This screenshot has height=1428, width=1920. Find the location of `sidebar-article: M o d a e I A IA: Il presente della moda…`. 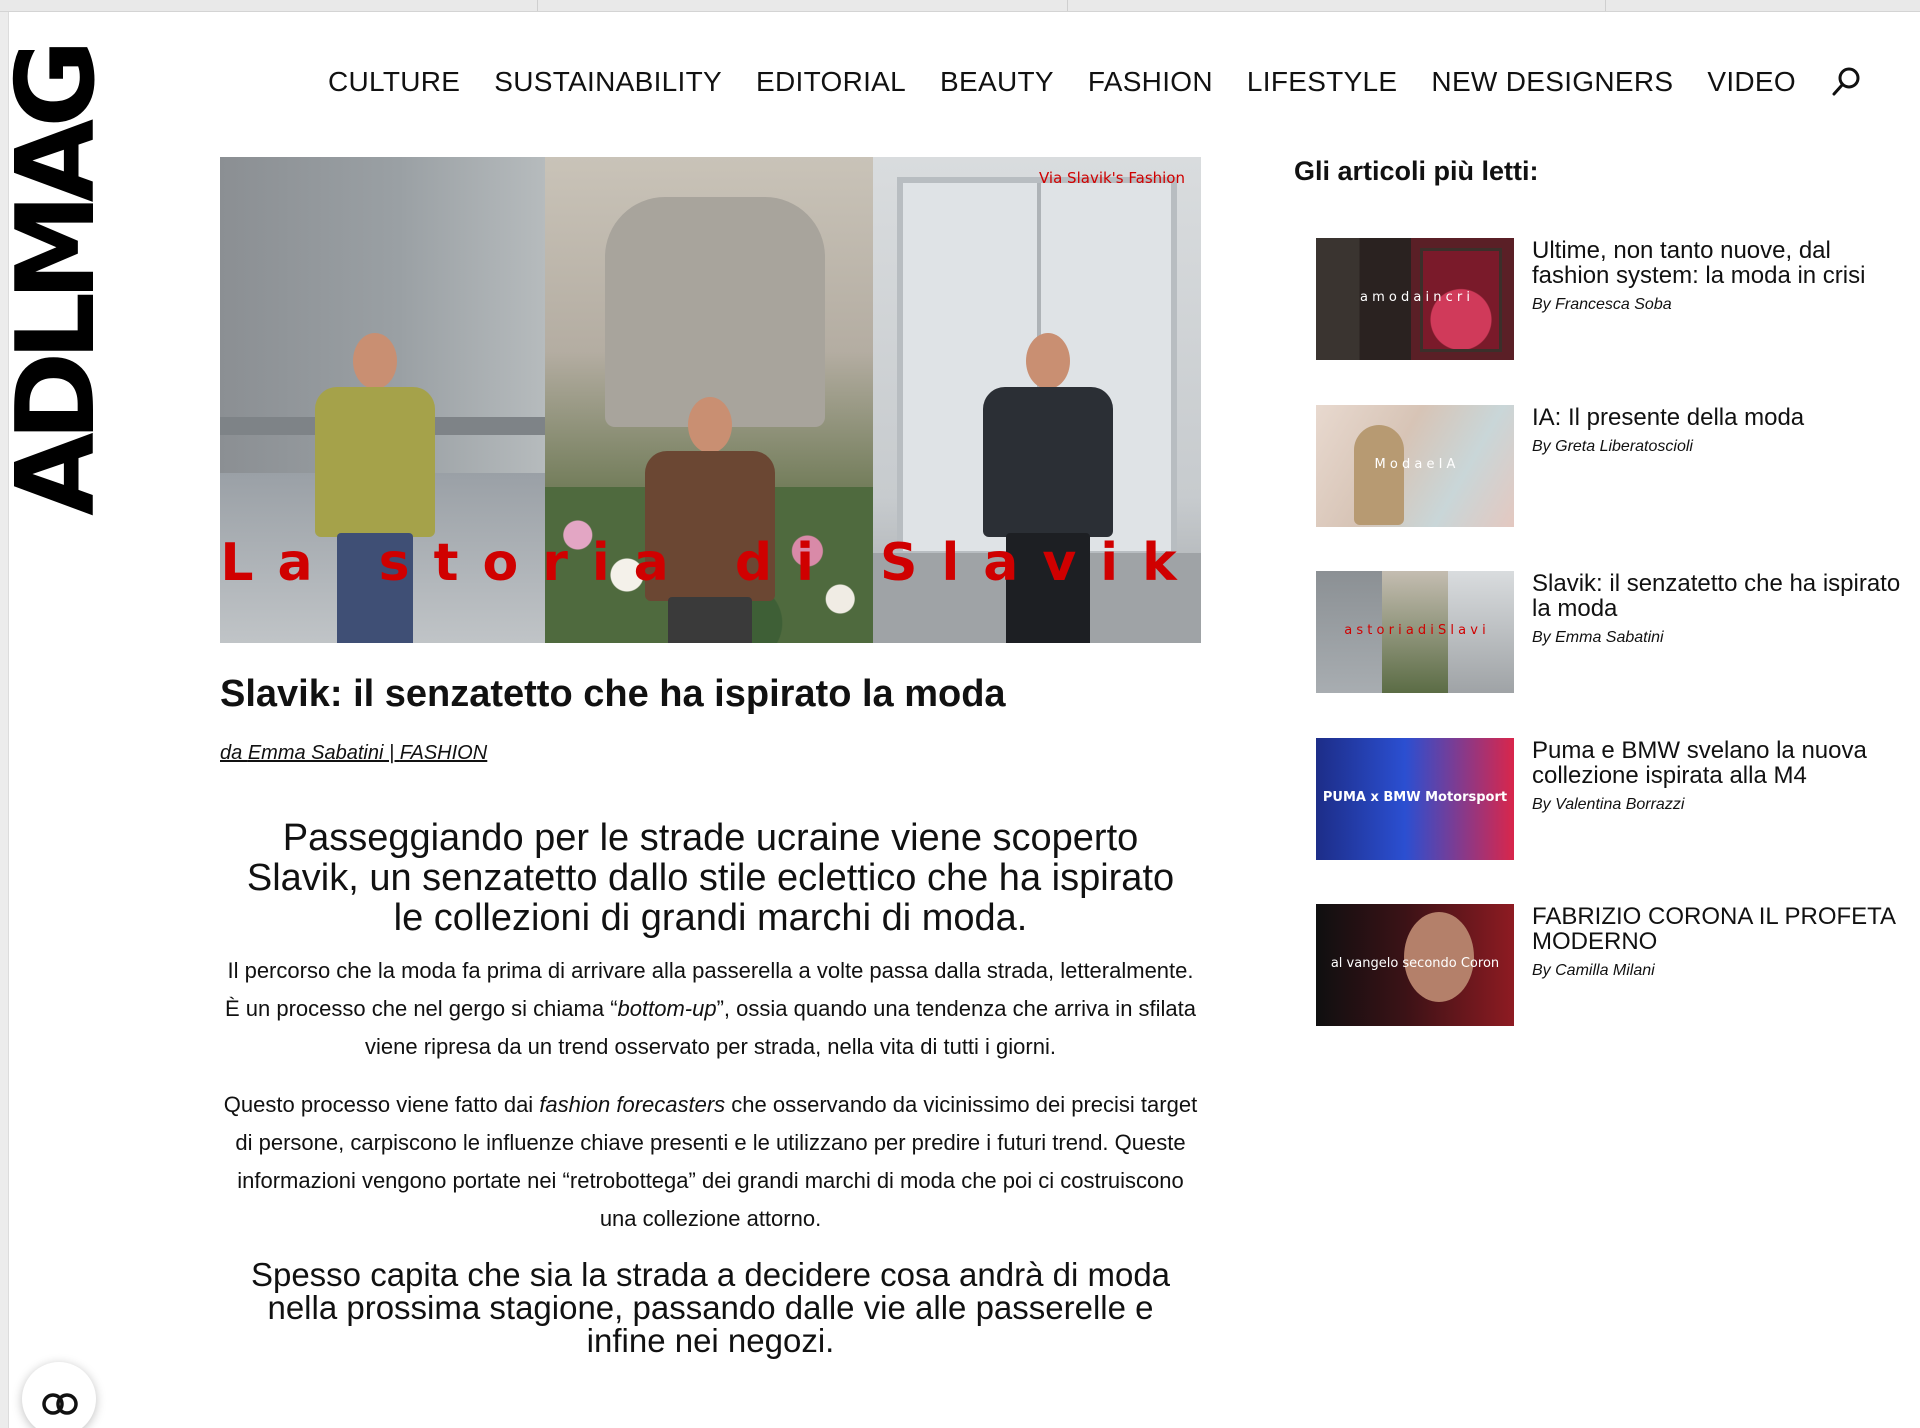

sidebar-article: M o d a e I A IA: Il presente della moda… is located at coordinates (1611, 466).